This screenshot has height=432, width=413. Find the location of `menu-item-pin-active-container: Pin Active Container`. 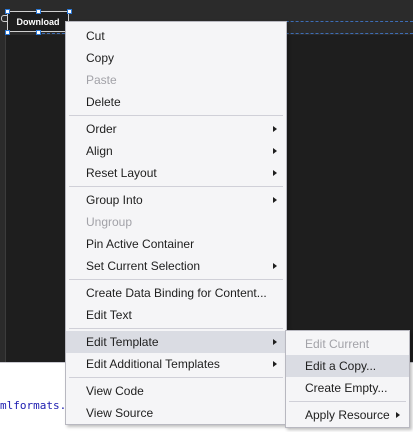

menu-item-pin-active-container: Pin Active Container is located at coordinates (176, 244).